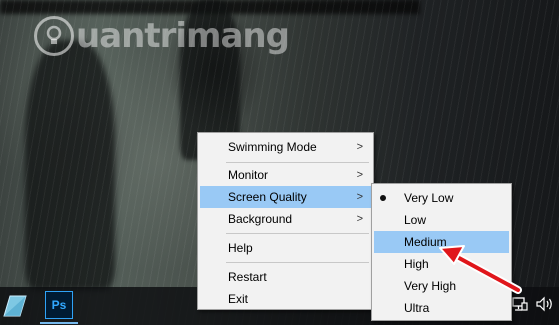 Image resolution: width=559 pixels, height=325 pixels. Describe the element at coordinates (272, 147) in the screenshot. I see `menu-item-label: Swimming Mode` at that location.